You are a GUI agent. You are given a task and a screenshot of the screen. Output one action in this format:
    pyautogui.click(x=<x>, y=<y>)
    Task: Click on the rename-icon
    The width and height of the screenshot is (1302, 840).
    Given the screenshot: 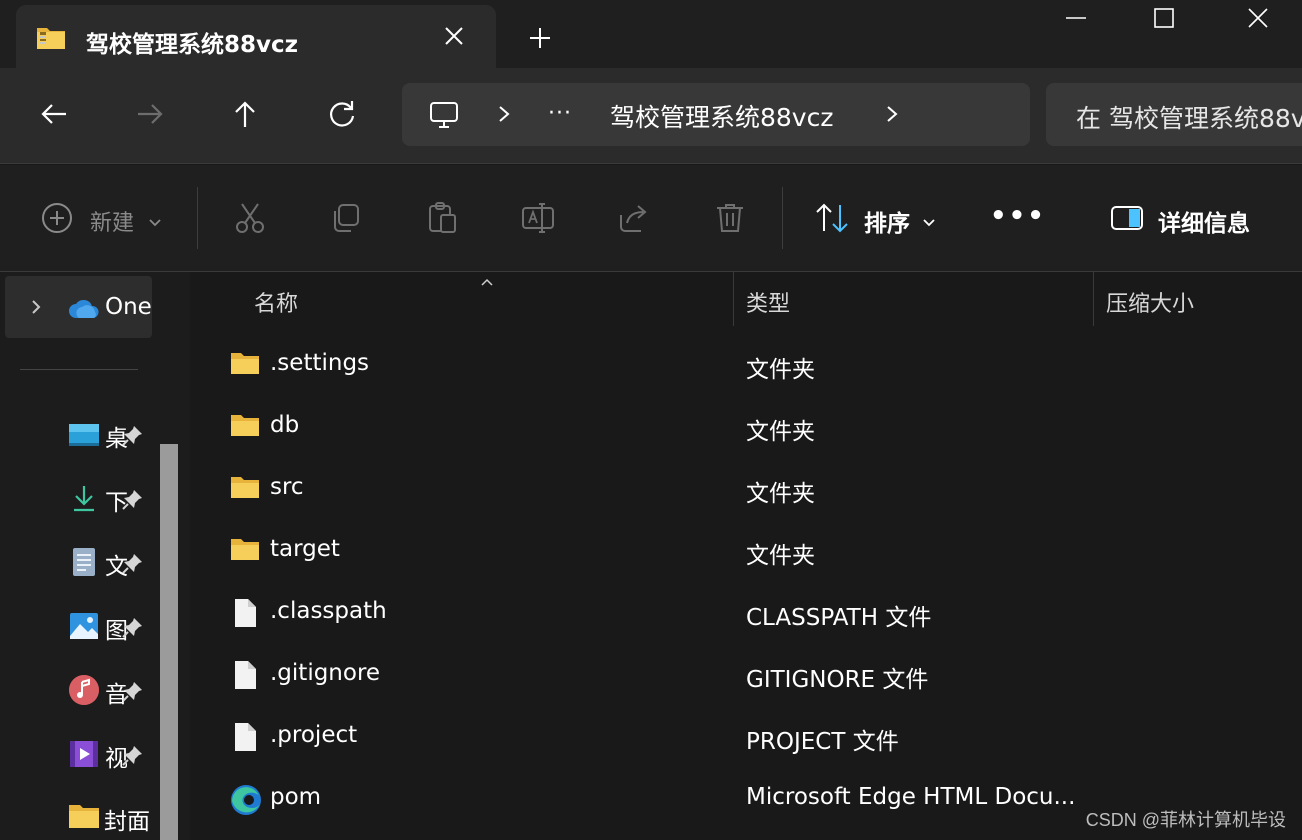 What is the action you would take?
    pyautogui.click(x=538, y=220)
    